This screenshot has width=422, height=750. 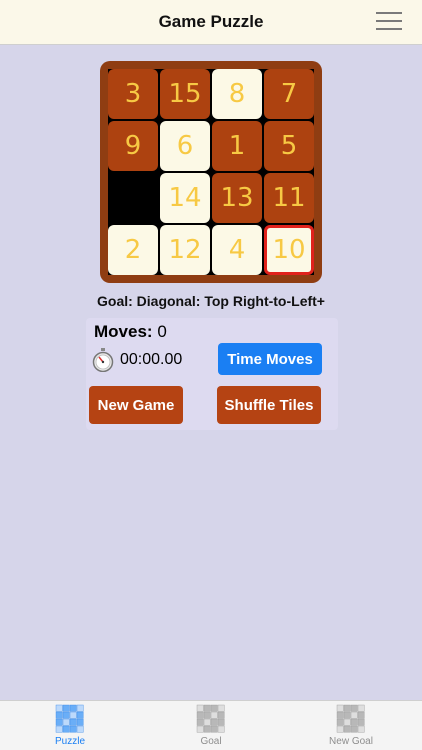 What do you see at coordinates (350, 718) in the screenshot?
I see `new-goal-grid-icon` at bounding box center [350, 718].